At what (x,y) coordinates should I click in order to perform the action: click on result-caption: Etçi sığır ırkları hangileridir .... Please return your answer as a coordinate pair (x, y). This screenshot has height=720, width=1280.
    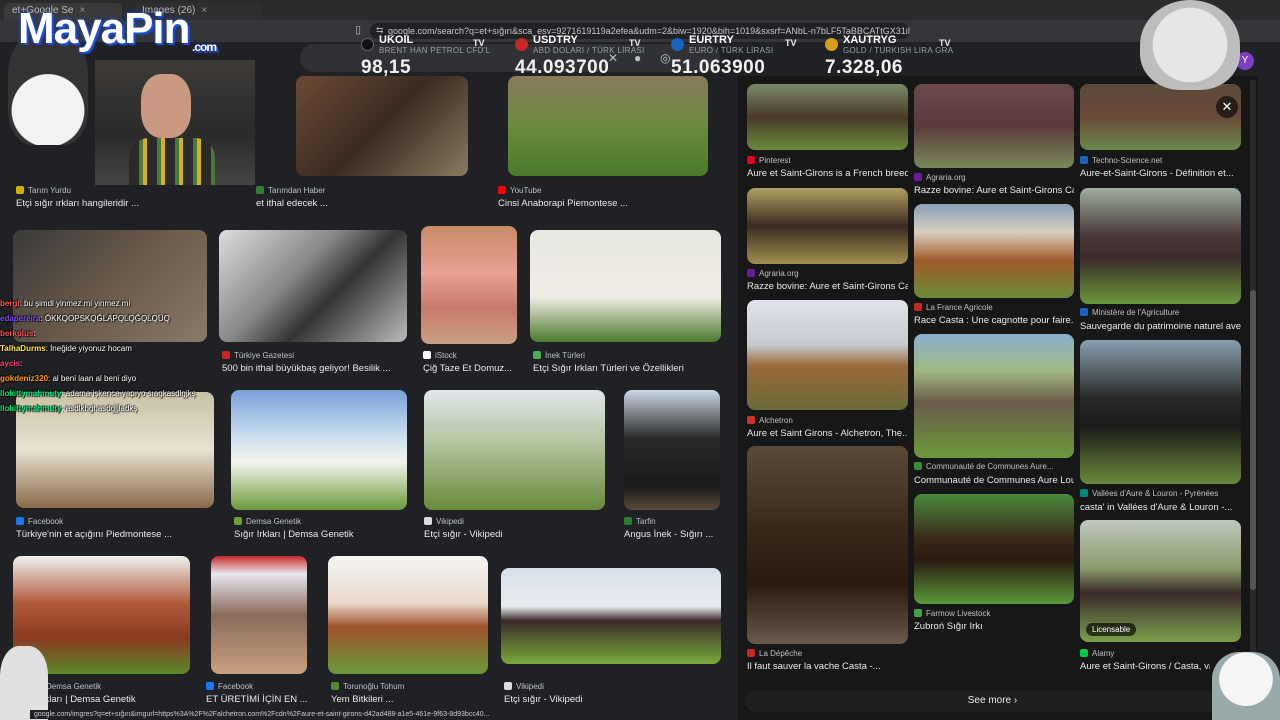
    Looking at the image, I should click on (77, 203).